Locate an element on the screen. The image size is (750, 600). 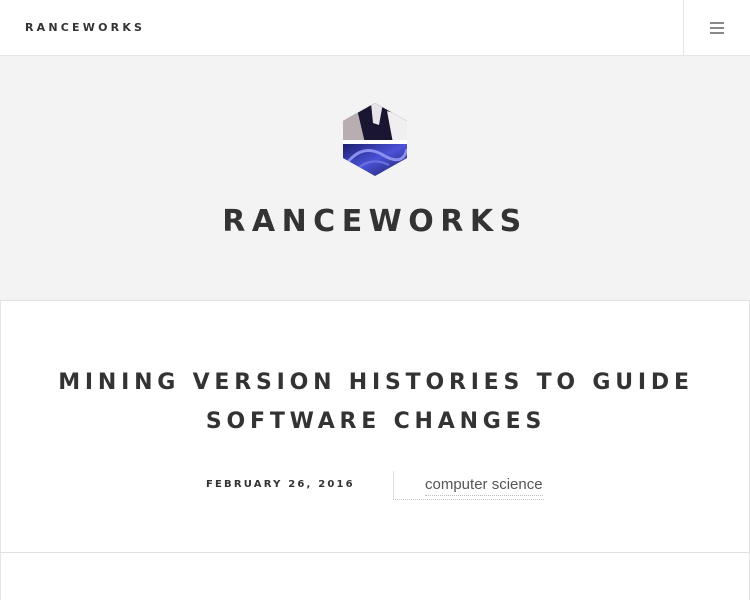
post-body-start is located at coordinates (375, 576).